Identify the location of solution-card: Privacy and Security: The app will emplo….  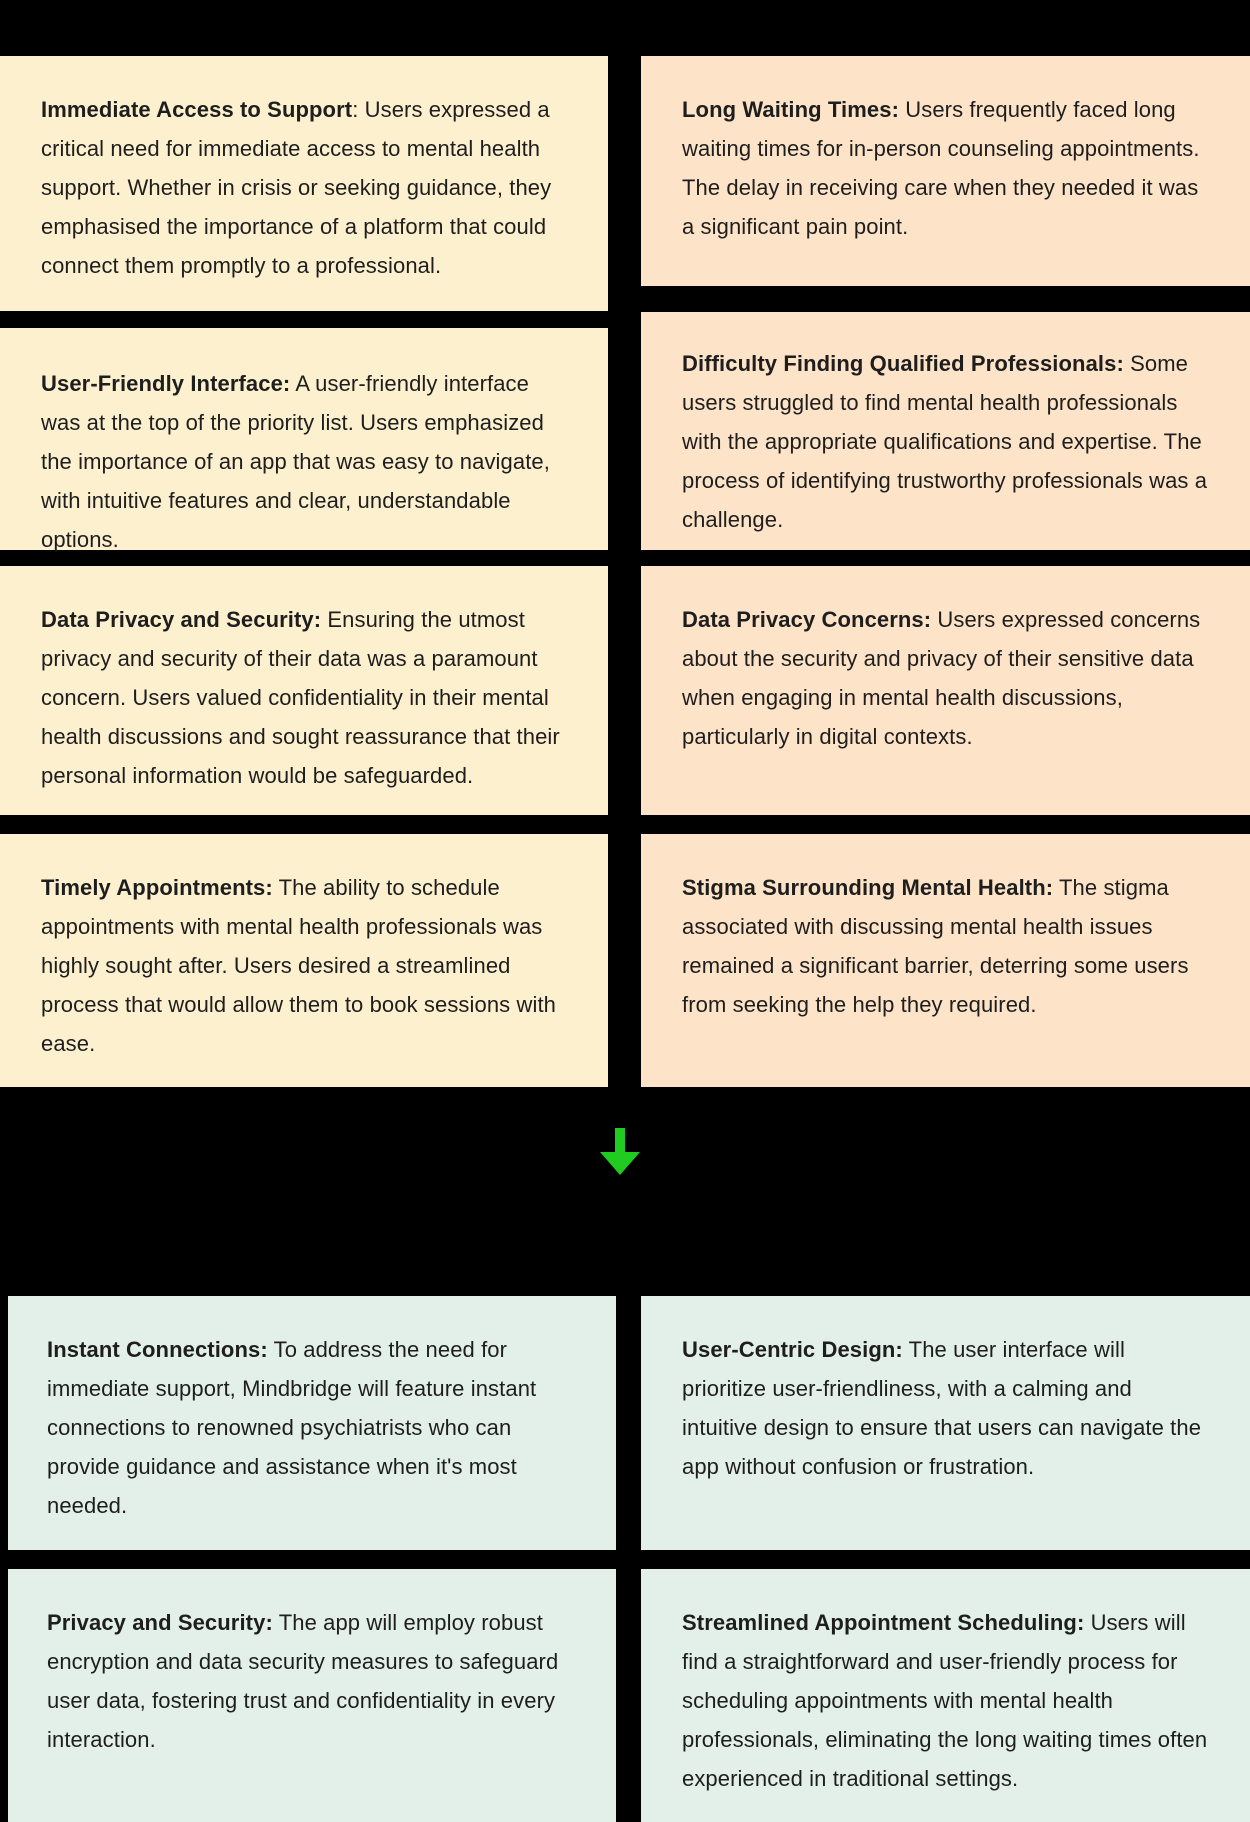
(312, 1695).